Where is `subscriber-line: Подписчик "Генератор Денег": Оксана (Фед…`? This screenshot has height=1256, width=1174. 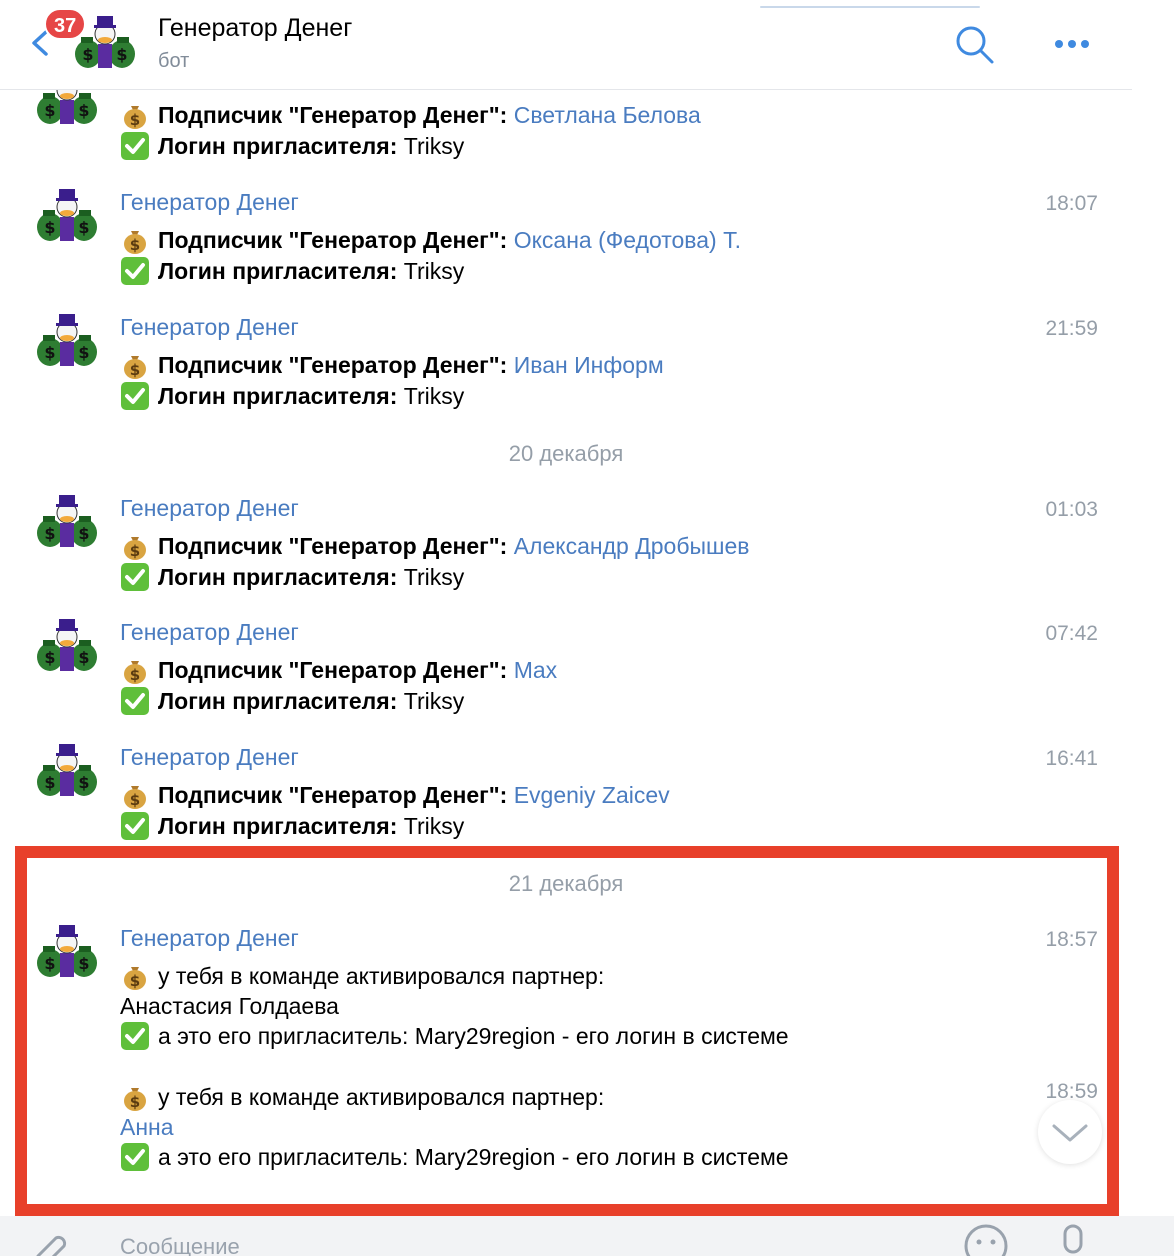
subscriber-line: Подписчик "Генератор Денег": Оксана (Фед… is located at coordinates (430, 240).